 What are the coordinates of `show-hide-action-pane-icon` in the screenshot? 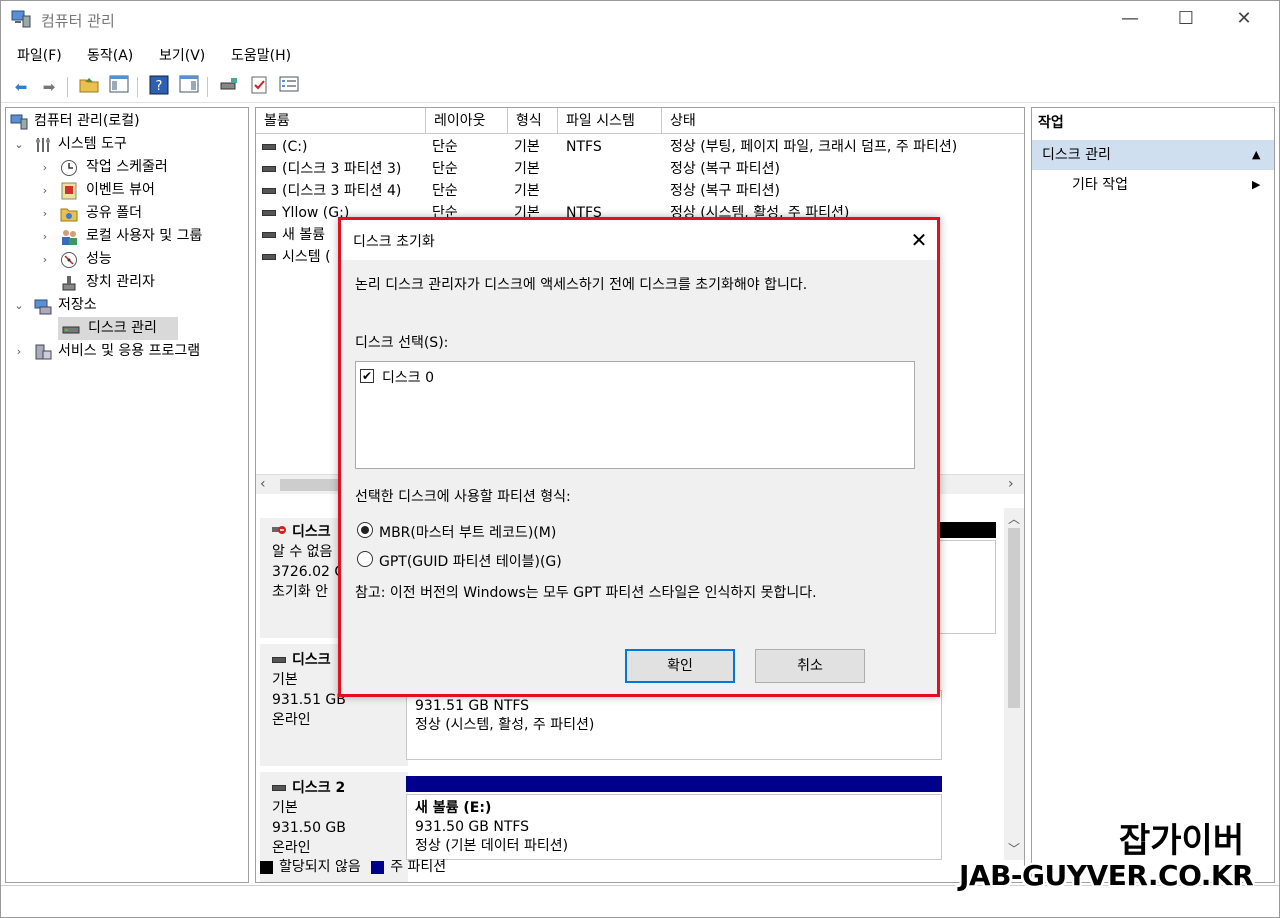 It's located at (189, 87).